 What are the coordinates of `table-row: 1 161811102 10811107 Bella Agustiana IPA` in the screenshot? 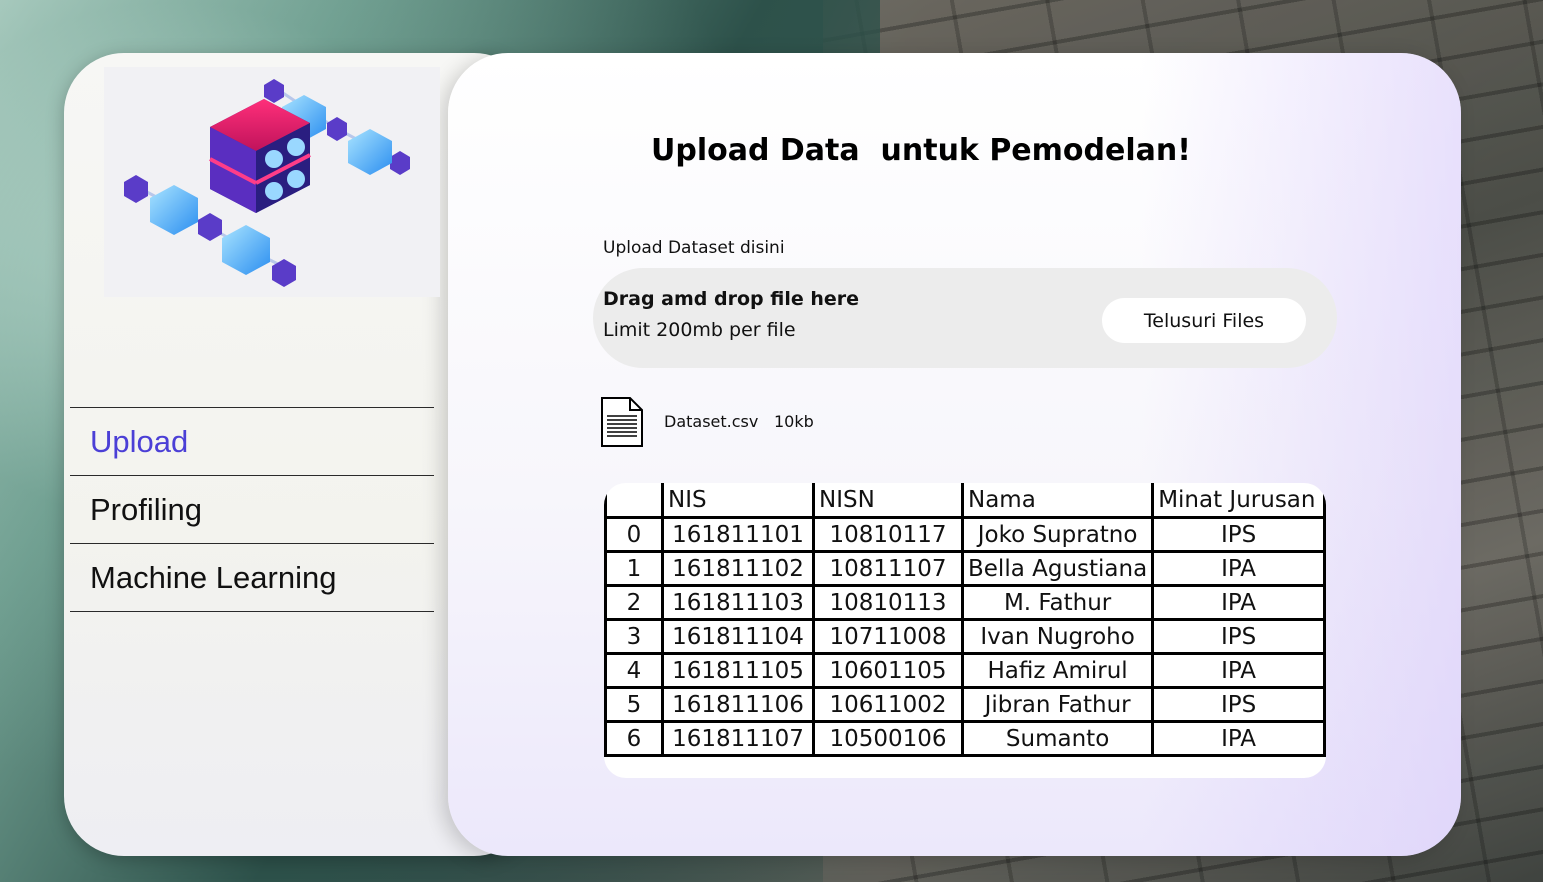 It's located at (965, 568).